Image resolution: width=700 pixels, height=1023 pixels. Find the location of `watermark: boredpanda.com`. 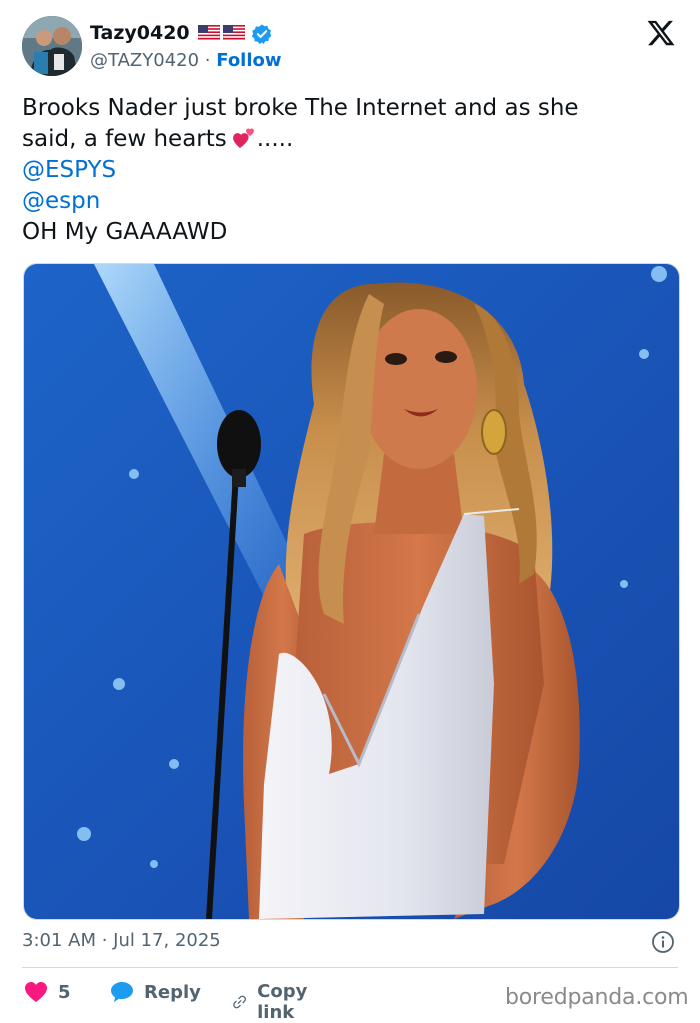

watermark: boredpanda.com is located at coordinates (597, 997).